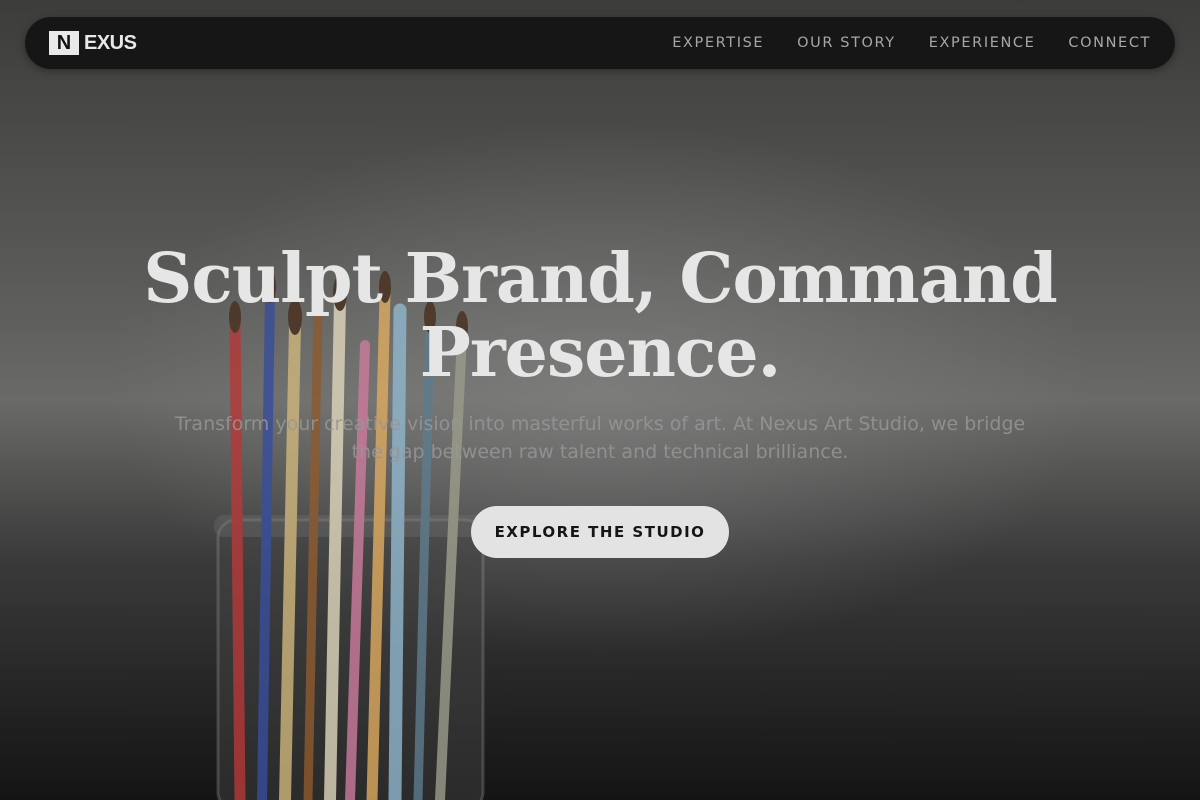 This screenshot has height=800, width=1200. Describe the element at coordinates (64, 43) in the screenshot. I see `logo-mark: N` at that location.